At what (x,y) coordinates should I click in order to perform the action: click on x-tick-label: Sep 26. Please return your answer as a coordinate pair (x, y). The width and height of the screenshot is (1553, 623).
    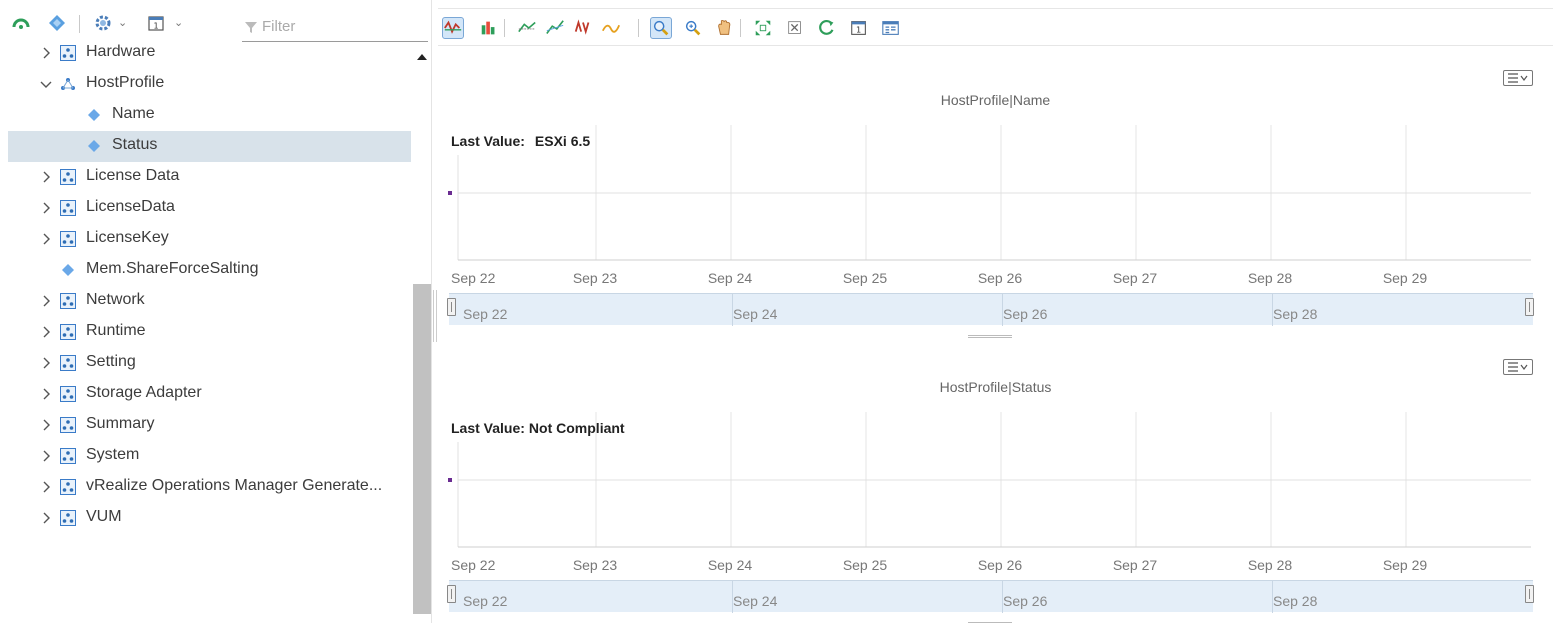
    Looking at the image, I should click on (1000, 565).